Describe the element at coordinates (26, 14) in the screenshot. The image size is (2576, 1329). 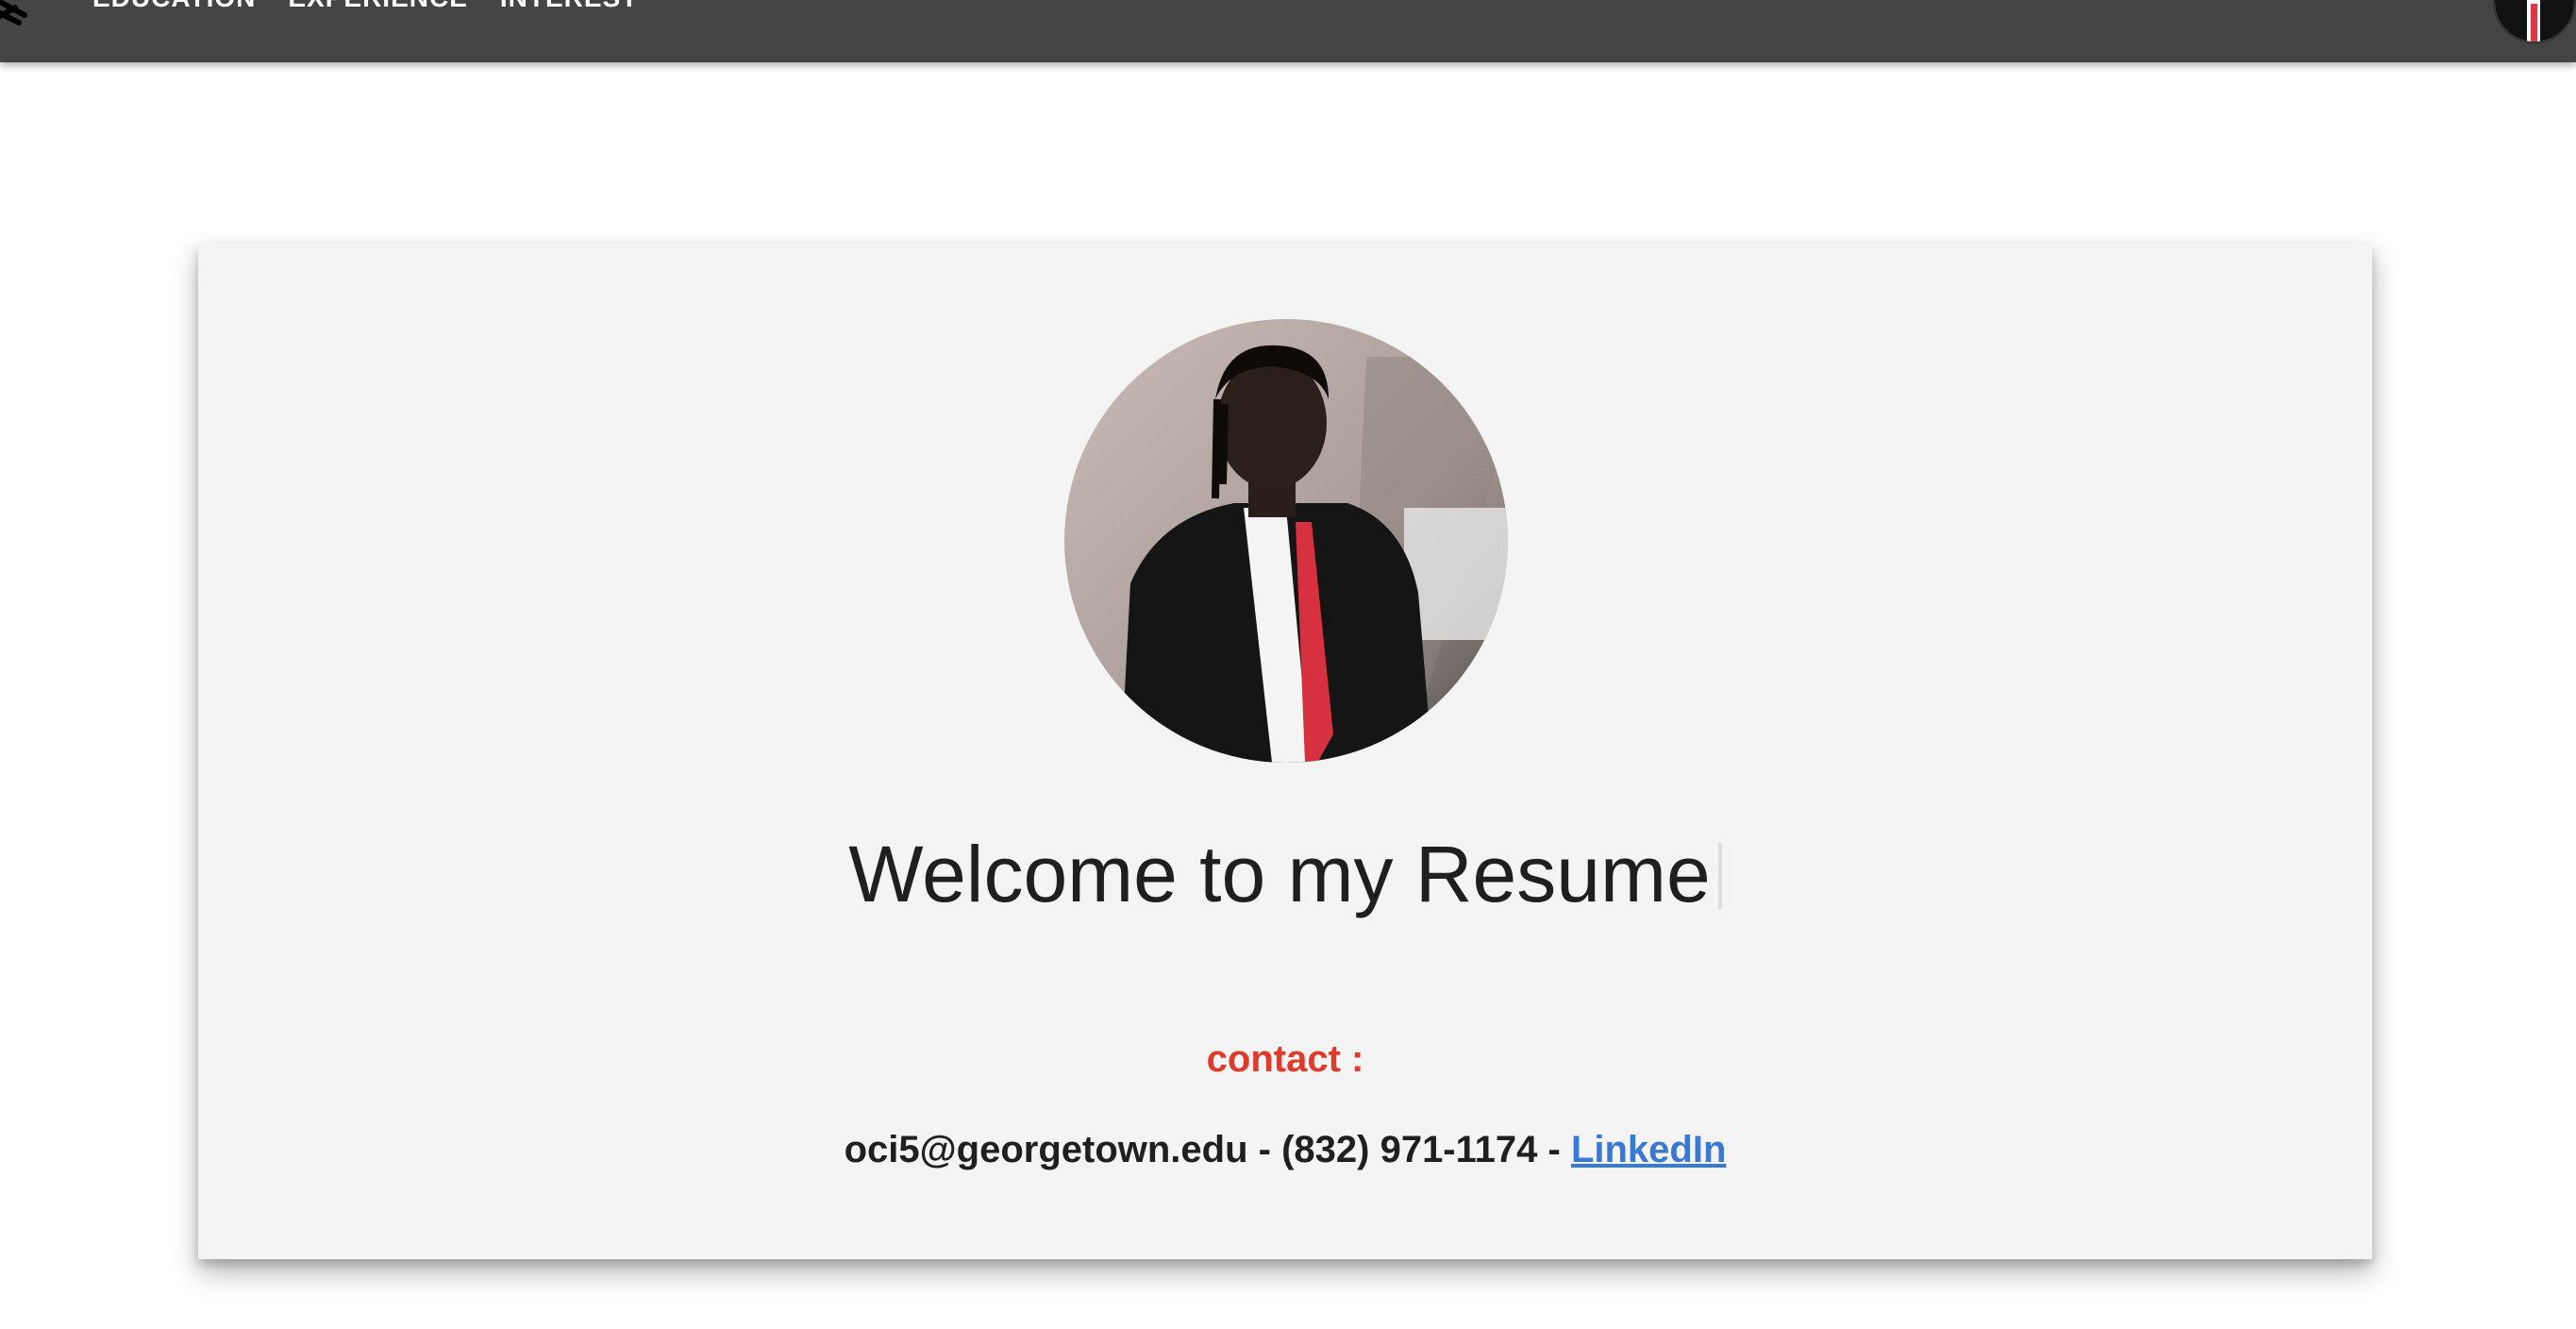
I see `brand-scribble-icon` at that location.